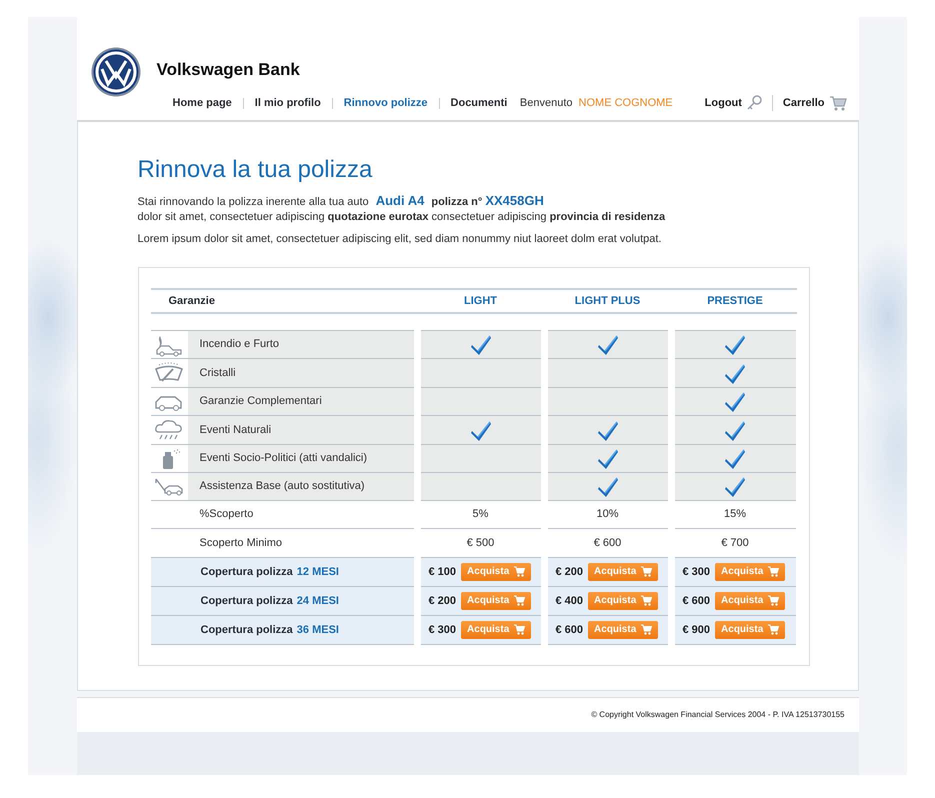 This screenshot has width=935, height=798. Describe the element at coordinates (301, 458) in the screenshot. I see `guarantee-label: Eventi Socio-Politici (atti vandalici)` at that location.